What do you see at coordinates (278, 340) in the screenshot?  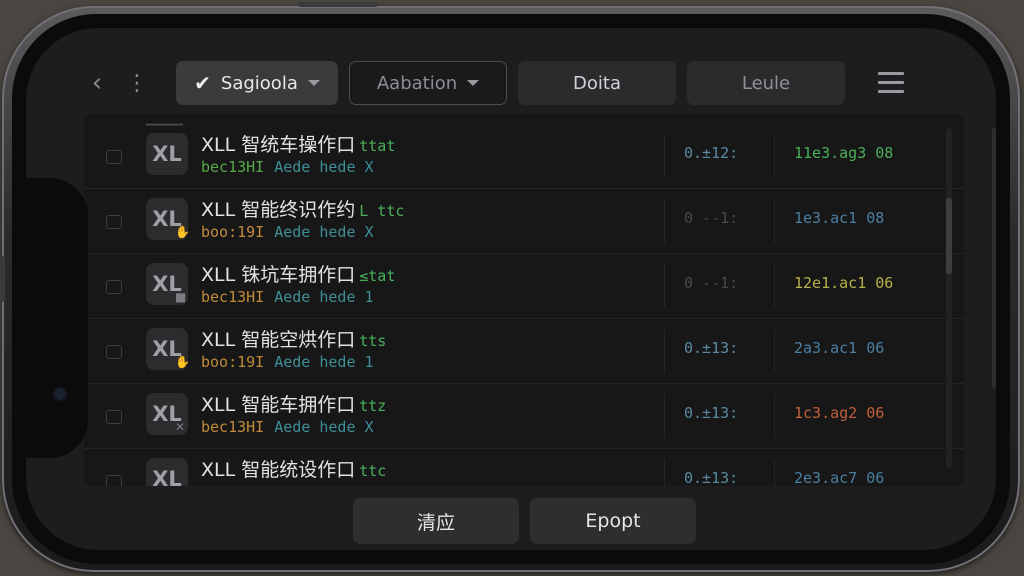 I see `row-title-text: XLL 智能空烘作口` at bounding box center [278, 340].